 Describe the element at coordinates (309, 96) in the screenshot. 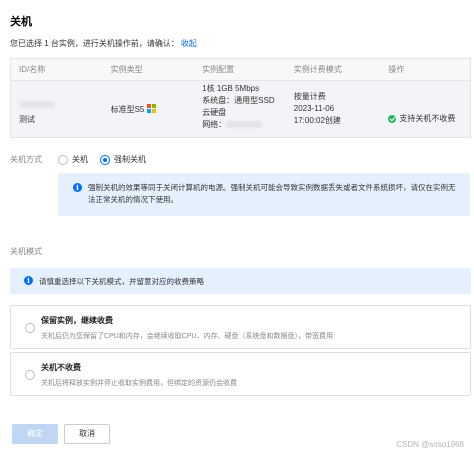

I see `billing-mode: 按量计费` at that location.